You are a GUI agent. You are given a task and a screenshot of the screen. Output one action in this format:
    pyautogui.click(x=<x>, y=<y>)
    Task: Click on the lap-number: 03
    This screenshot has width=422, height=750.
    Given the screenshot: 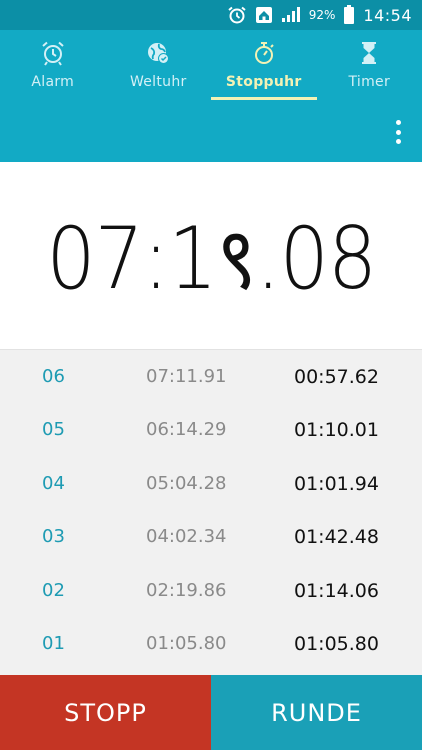 What is the action you would take?
    pyautogui.click(x=53, y=536)
    